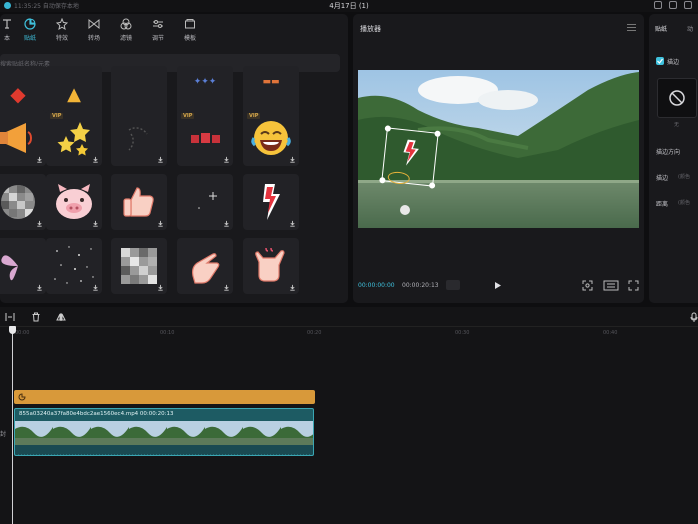 Image resolution: width=698 pixels, height=524 pixels. Describe the element at coordinates (405, 210) in the screenshot. I see `rotate-handle-icon` at that location.